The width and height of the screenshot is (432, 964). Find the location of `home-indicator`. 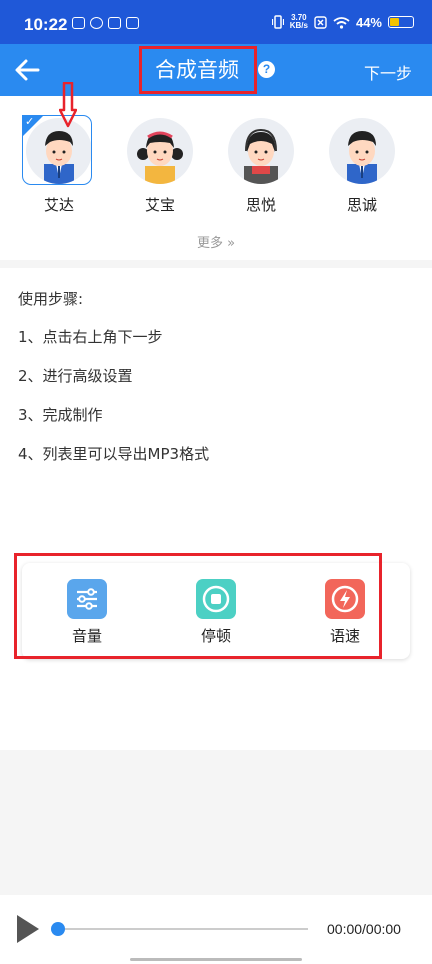

home-indicator is located at coordinates (216, 959).